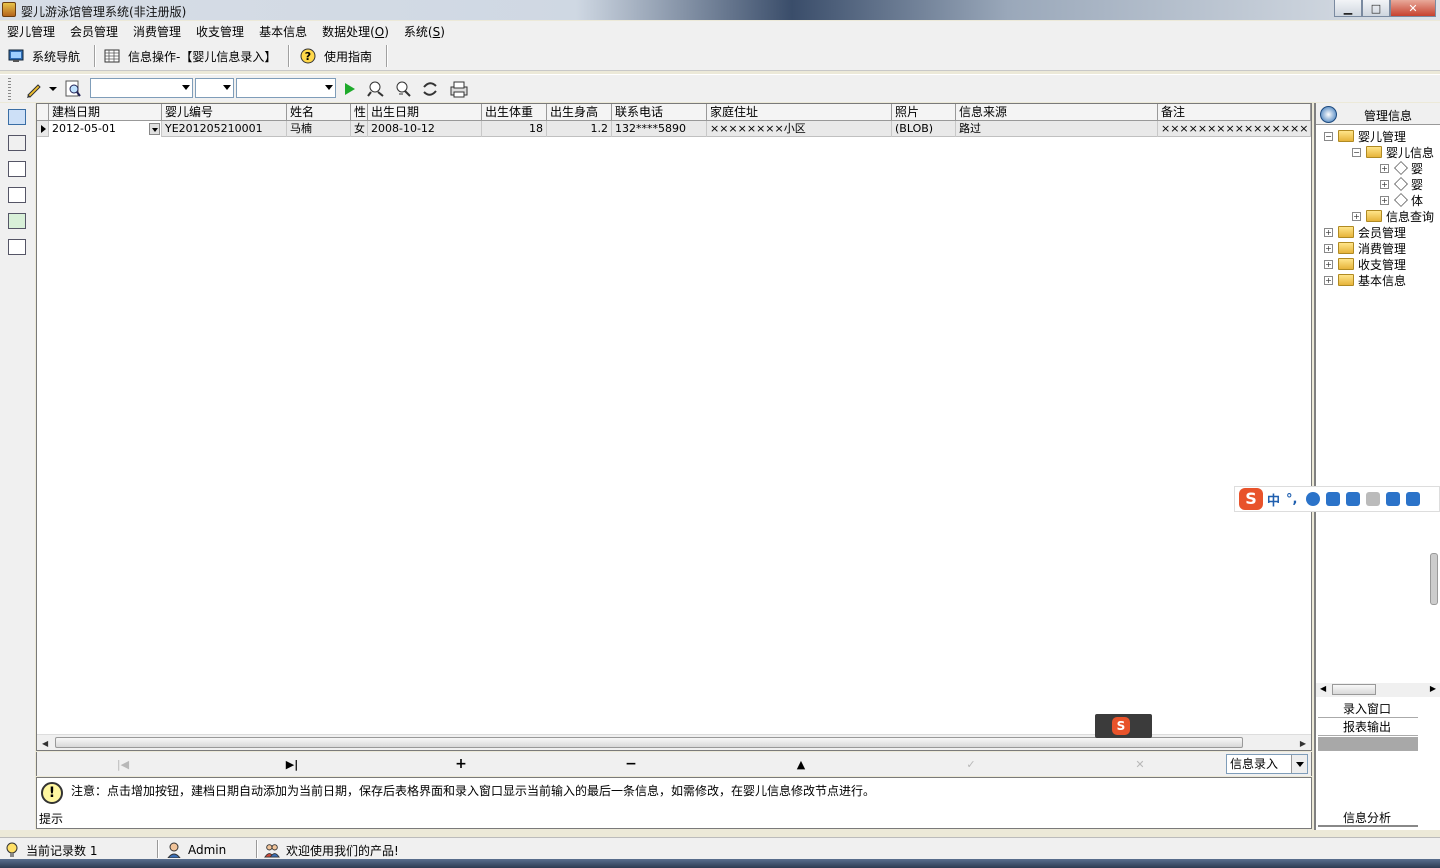 This screenshot has height=868, width=1440. Describe the element at coordinates (31, 31) in the screenshot. I see `menu-baby: 婴儿管理` at that location.